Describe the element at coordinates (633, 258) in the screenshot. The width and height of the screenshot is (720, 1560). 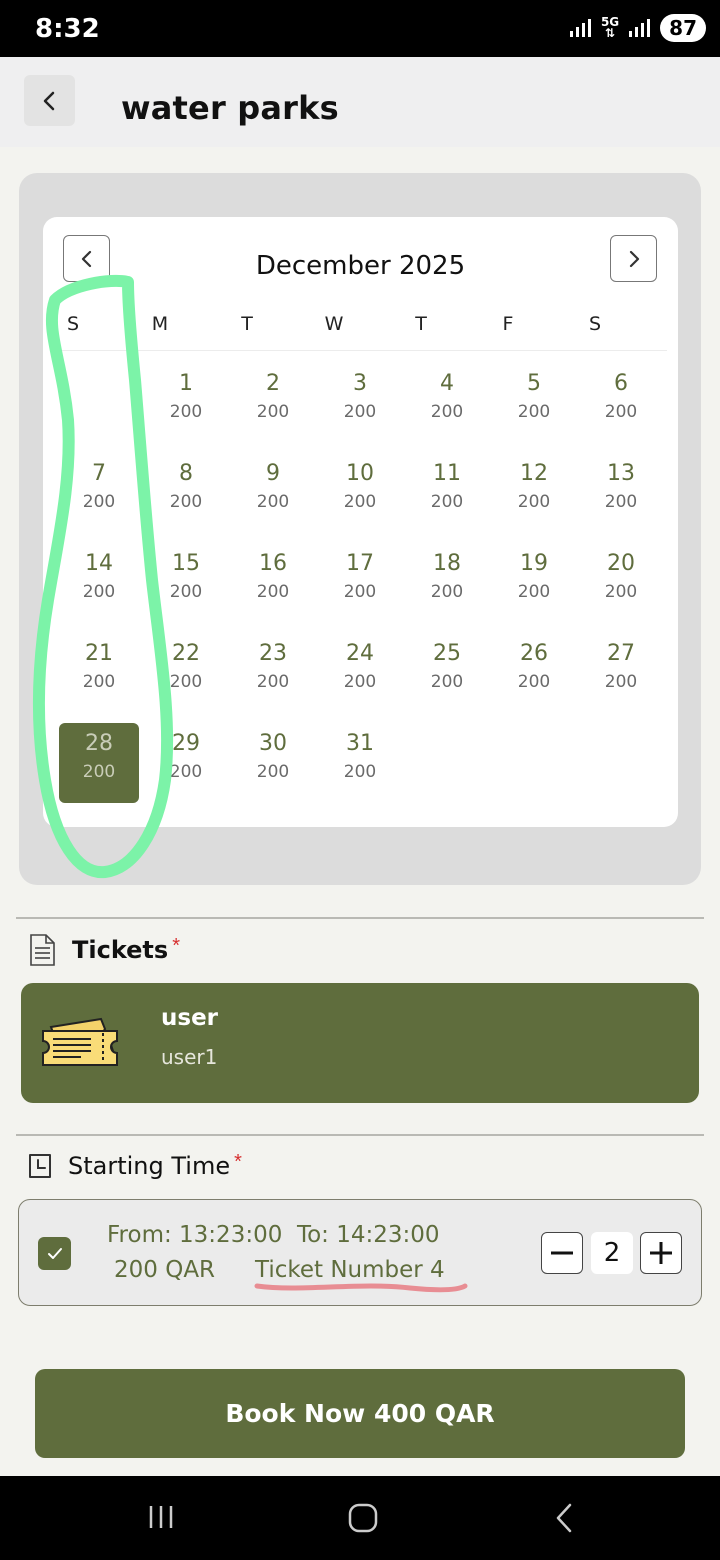
I see `next-month-button` at that location.